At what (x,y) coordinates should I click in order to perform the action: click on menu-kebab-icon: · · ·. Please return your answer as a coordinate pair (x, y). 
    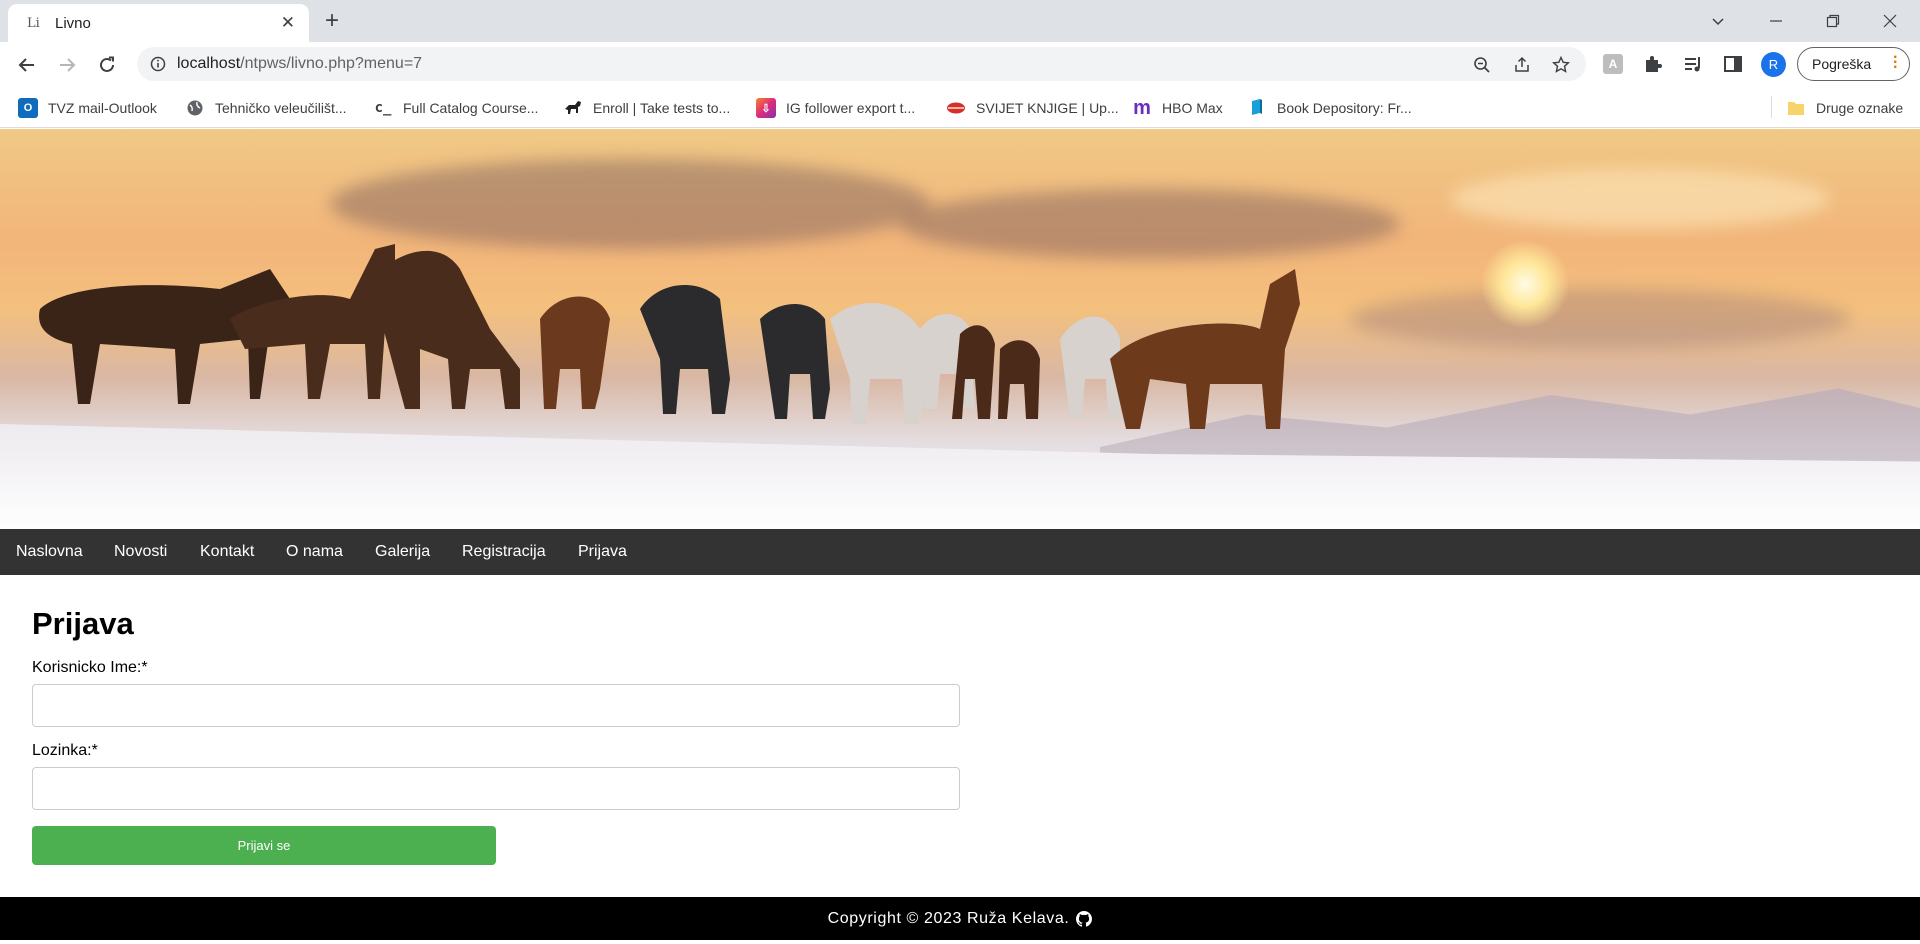
    Looking at the image, I should click on (1896, 62).